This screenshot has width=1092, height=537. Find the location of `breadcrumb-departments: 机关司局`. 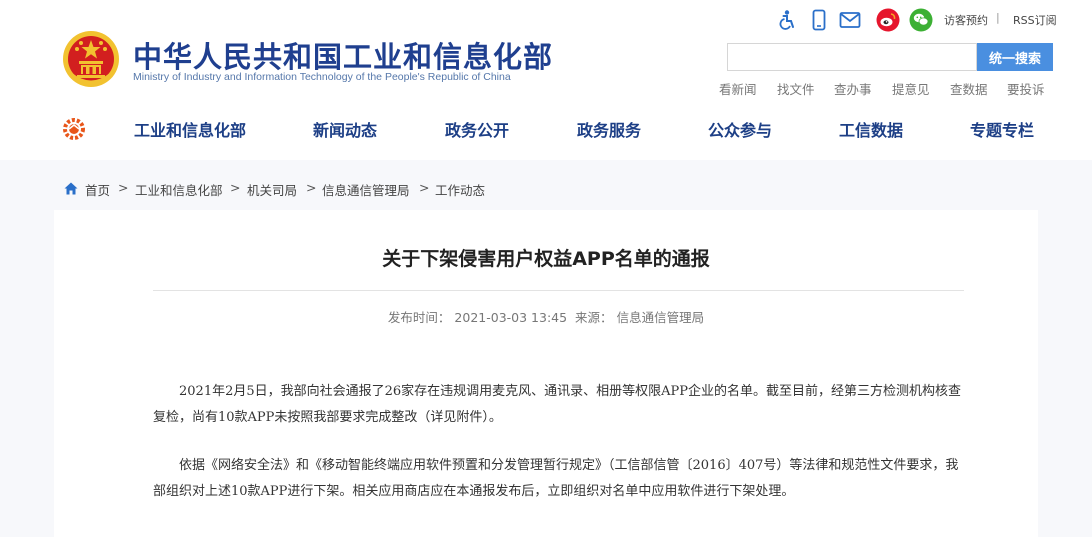

breadcrumb-departments: 机关司局 is located at coordinates (272, 189).